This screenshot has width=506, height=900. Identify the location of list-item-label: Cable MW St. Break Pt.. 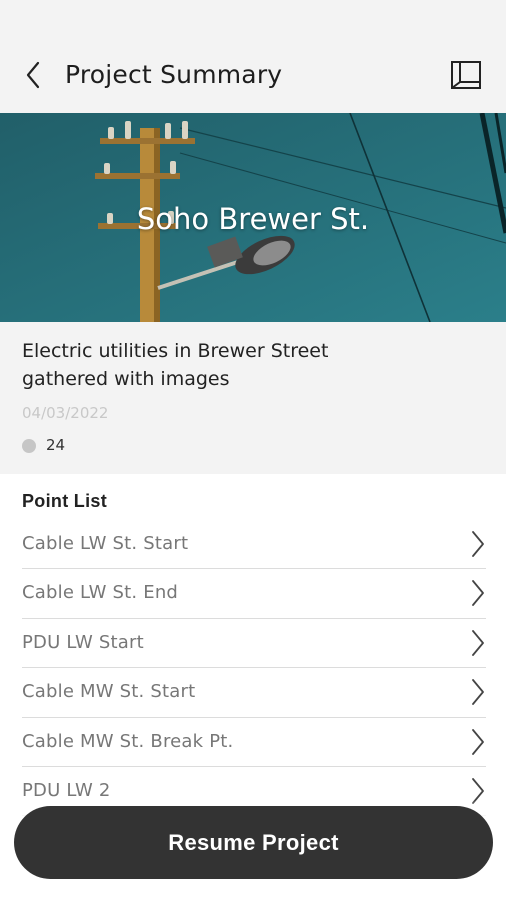
(128, 741).